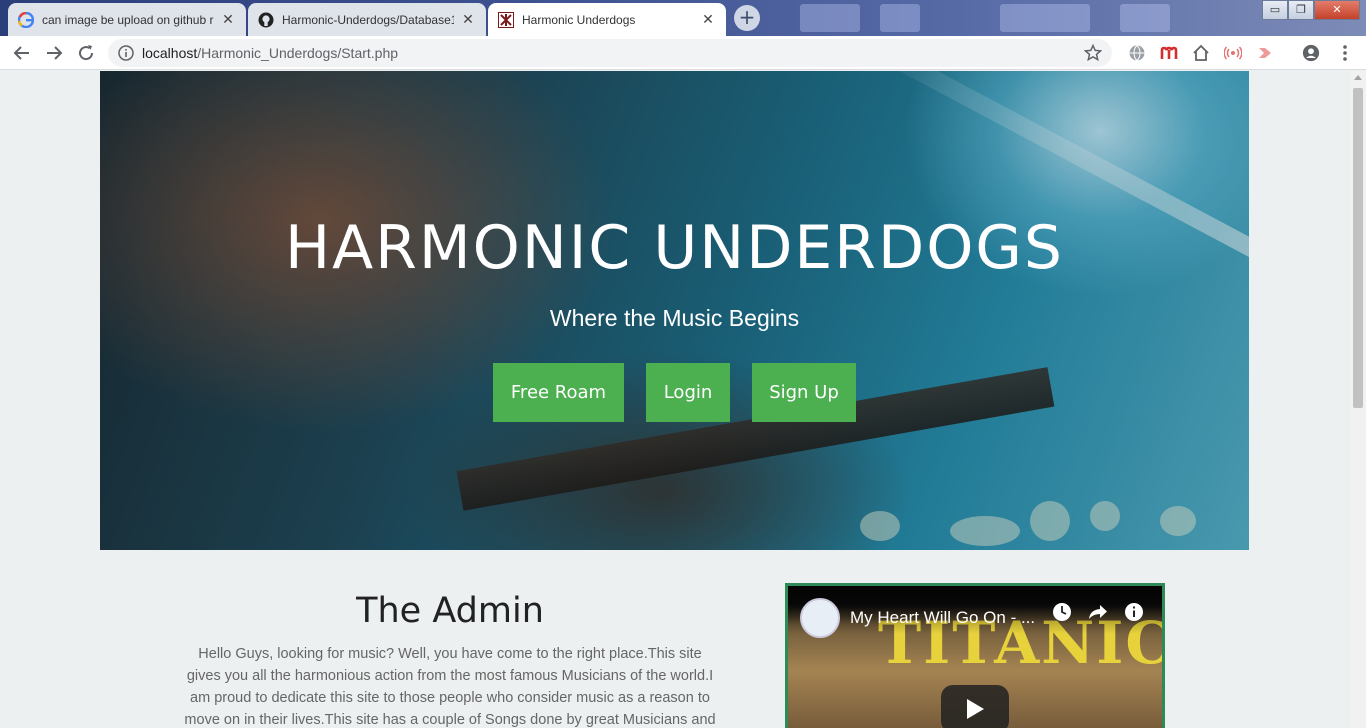 This screenshot has width=1366, height=728. Describe the element at coordinates (975, 709) in the screenshot. I see `play-icon` at that location.